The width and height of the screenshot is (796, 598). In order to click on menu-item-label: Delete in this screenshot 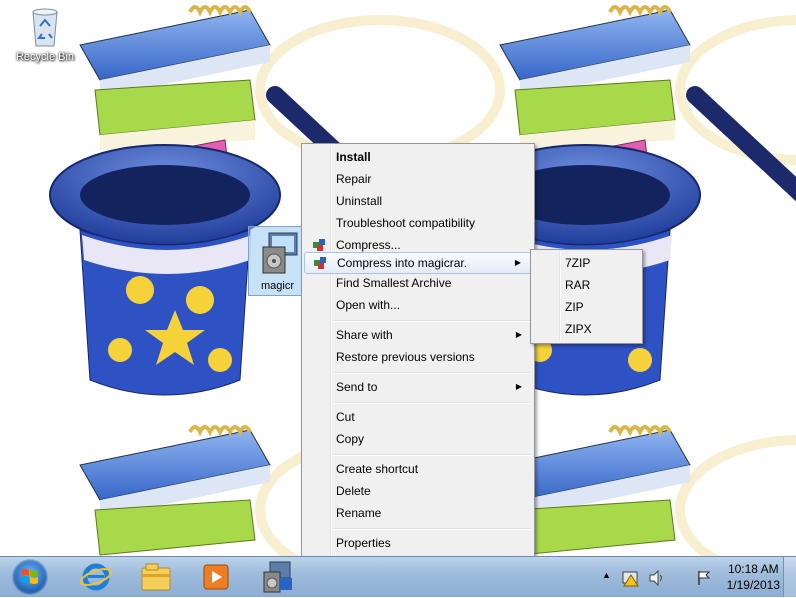, I will do `click(353, 491)`.